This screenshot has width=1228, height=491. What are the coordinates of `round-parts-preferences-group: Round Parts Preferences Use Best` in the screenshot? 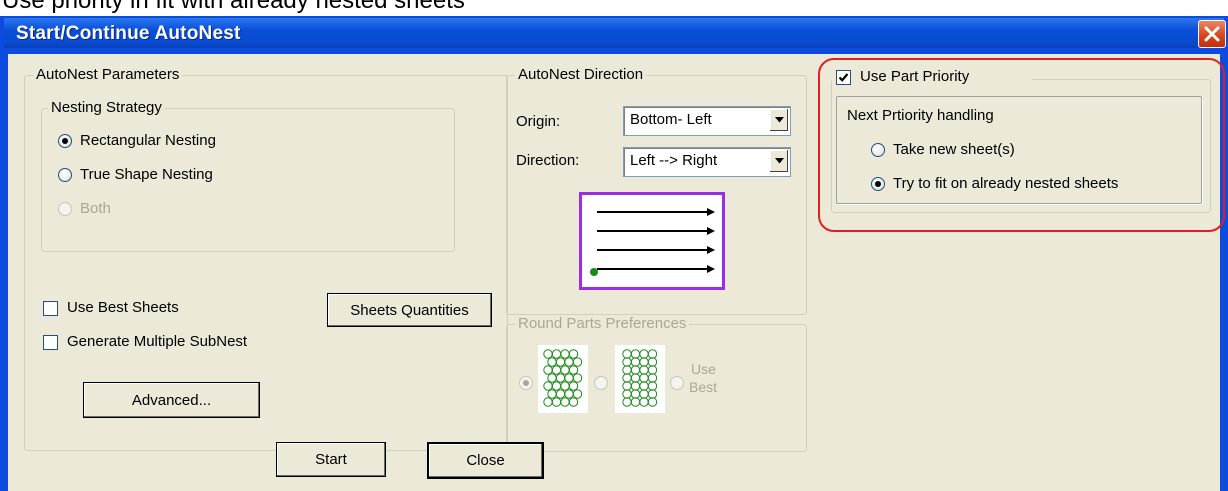 It's located at (656, 383).